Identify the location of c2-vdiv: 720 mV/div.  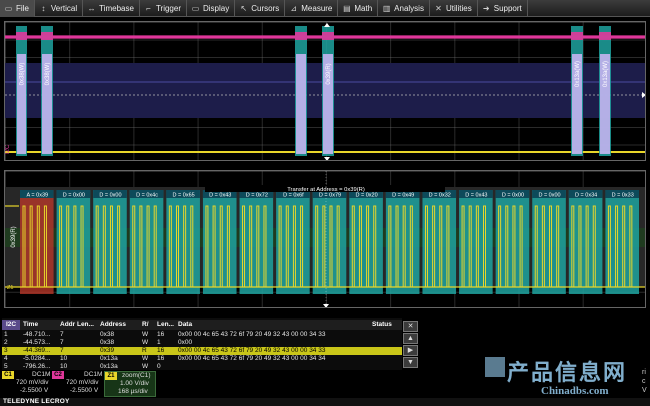
(82, 382).